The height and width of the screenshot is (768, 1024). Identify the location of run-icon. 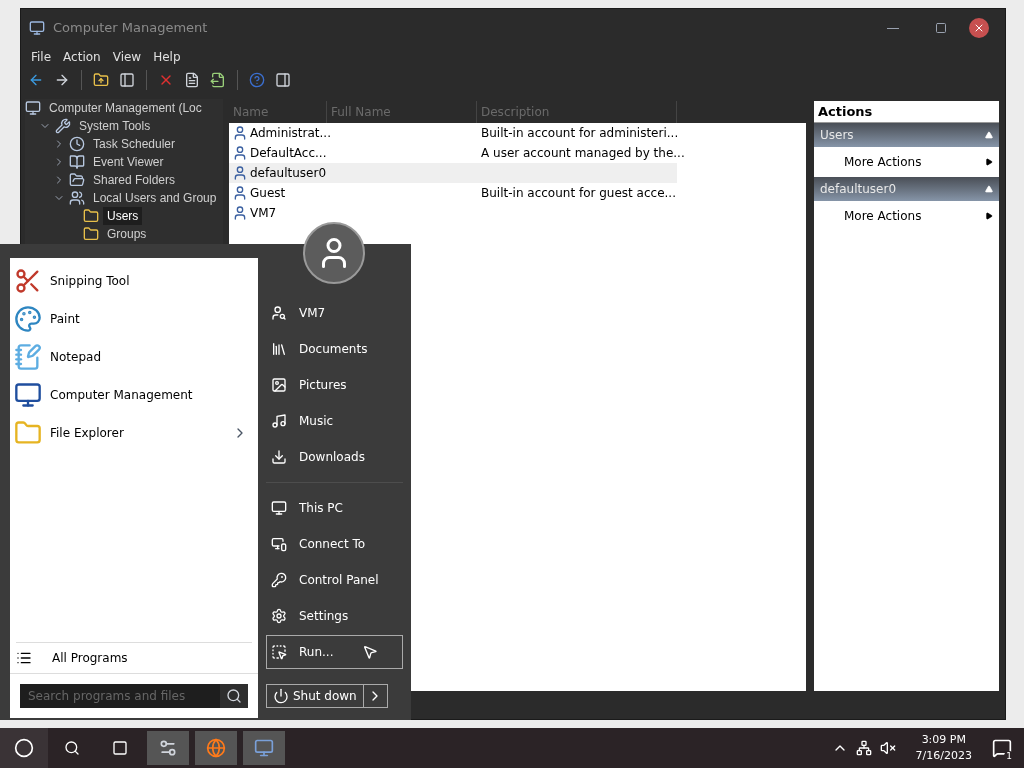
(279, 652).